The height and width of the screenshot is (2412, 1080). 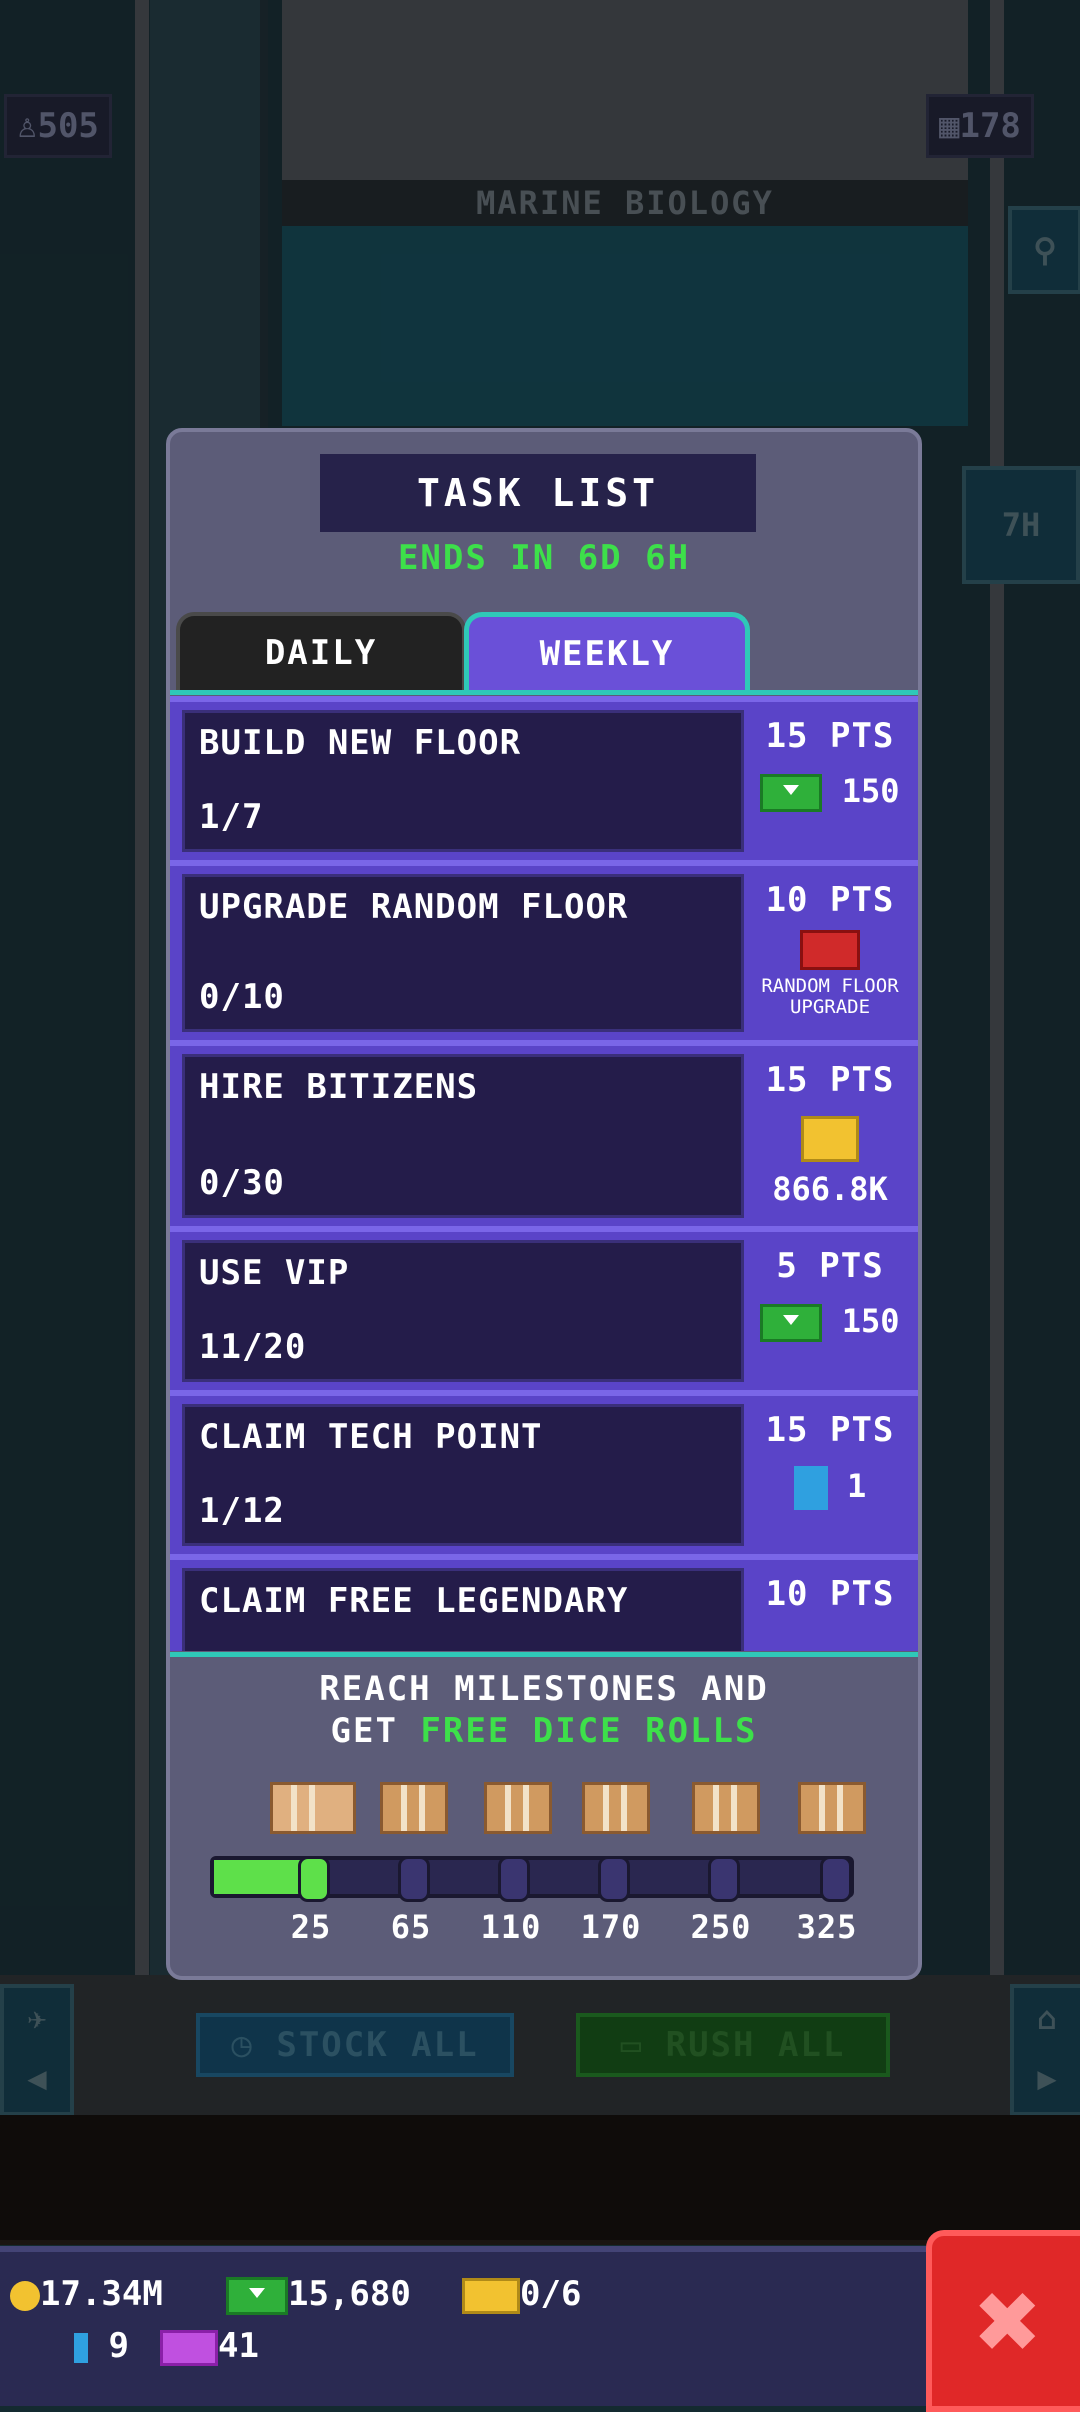 What do you see at coordinates (311, 1927) in the screenshot?
I see `milestone-value: 25` at bounding box center [311, 1927].